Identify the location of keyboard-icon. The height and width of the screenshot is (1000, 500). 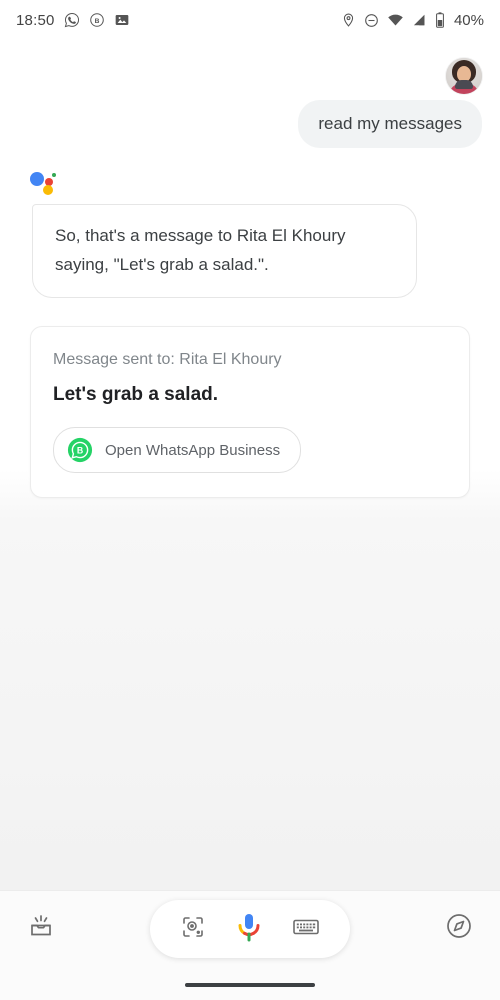
(306, 929).